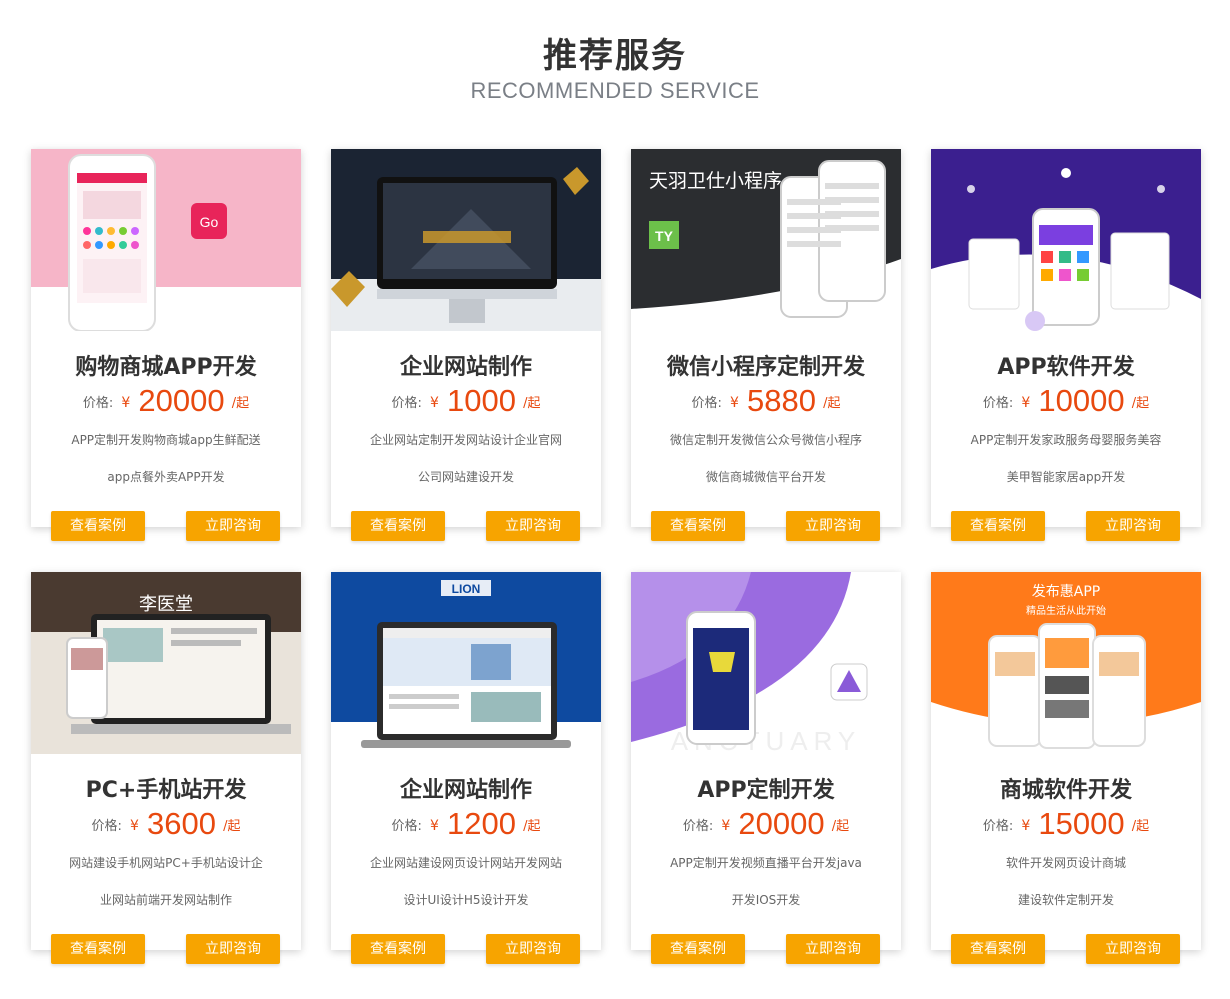  Describe the element at coordinates (166, 240) in the screenshot. I see `service-thumbnail: Go` at that location.